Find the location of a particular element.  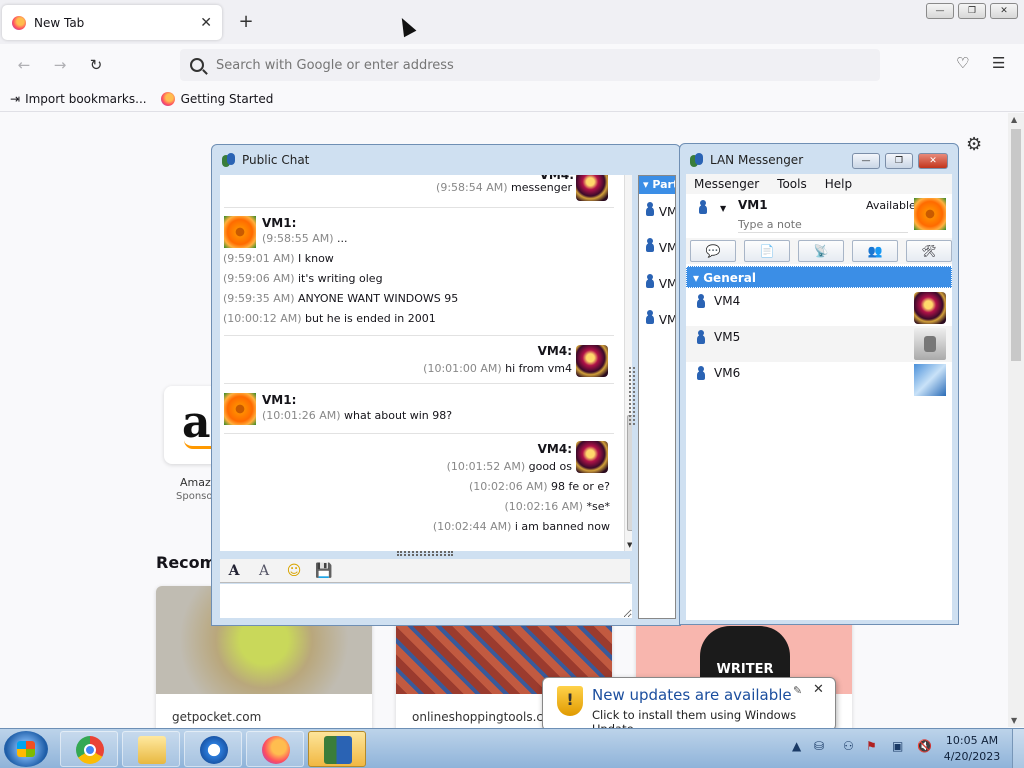

forward-arrow-icon: → is located at coordinates (60, 65).